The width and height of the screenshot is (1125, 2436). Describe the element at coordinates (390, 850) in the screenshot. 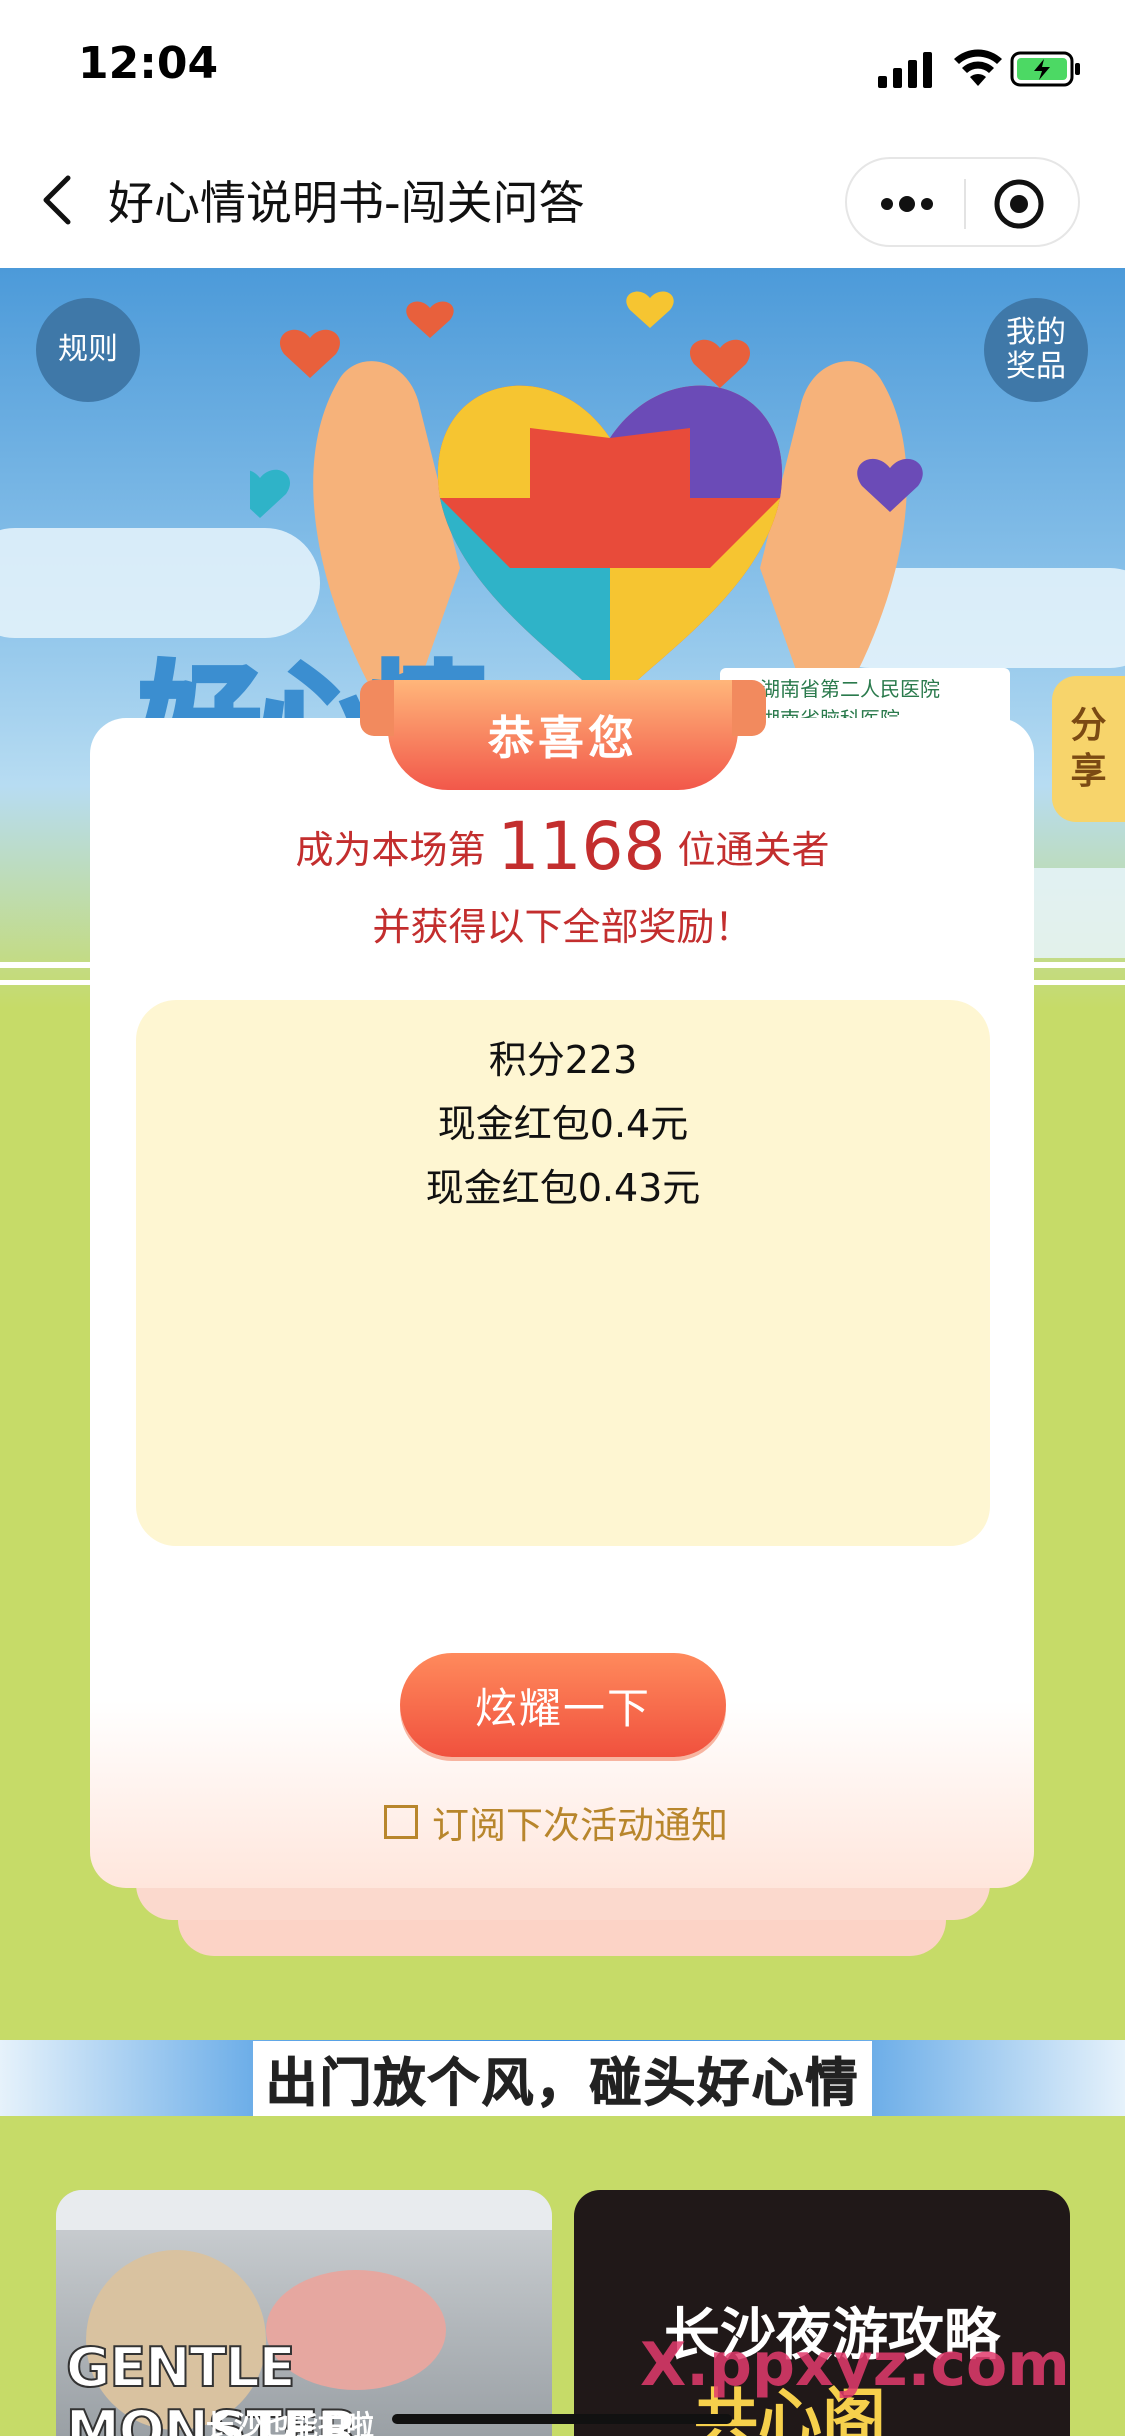

I see `rank-prefix: 成为本场第` at that location.